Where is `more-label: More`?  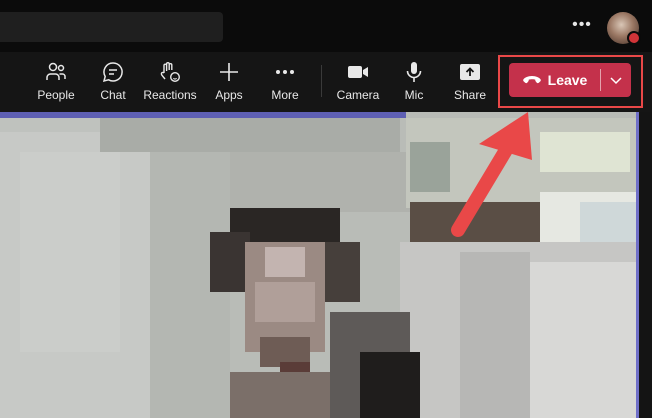
more-label: More is located at coordinates (285, 95).